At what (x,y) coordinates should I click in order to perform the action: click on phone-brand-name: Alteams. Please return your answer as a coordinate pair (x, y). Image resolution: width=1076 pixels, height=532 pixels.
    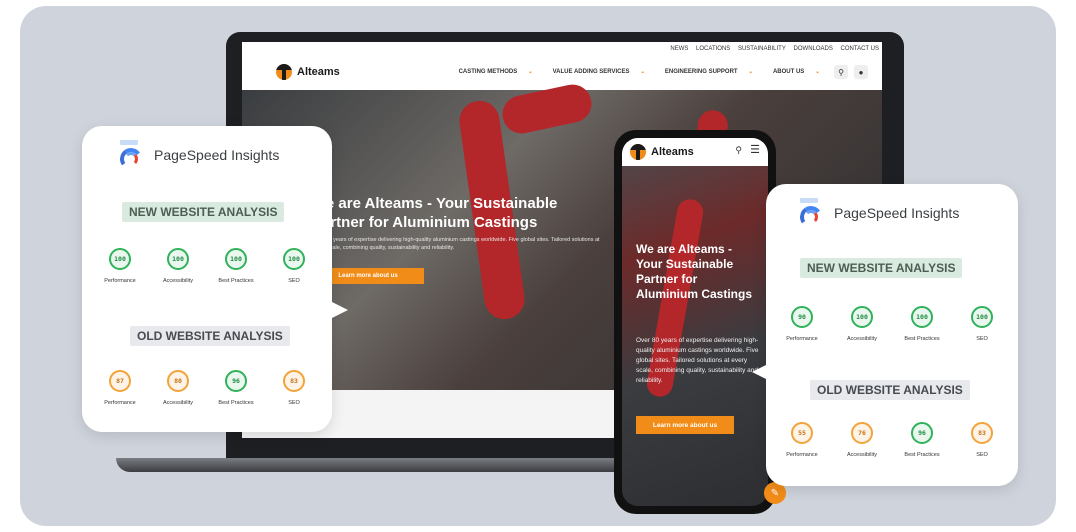
    Looking at the image, I should click on (672, 152).